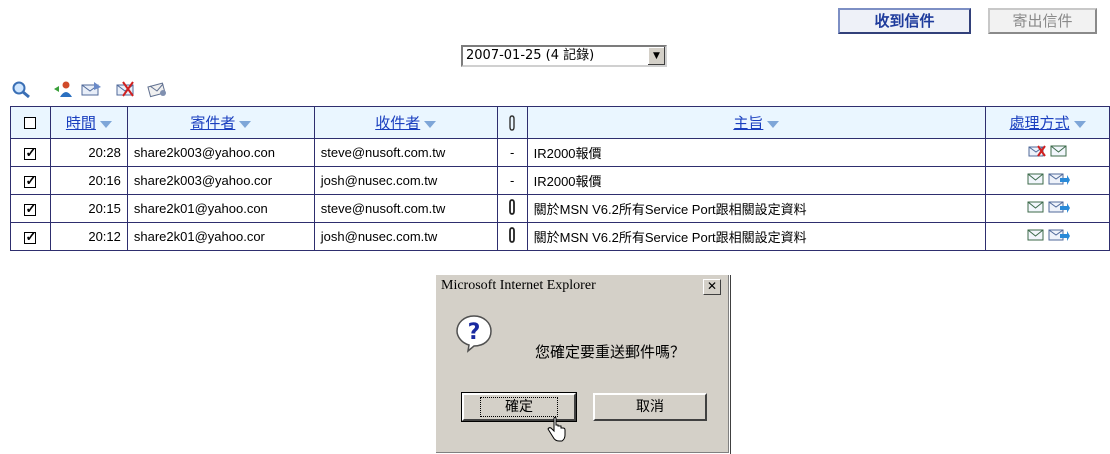  Describe the element at coordinates (650, 407) in the screenshot. I see `cancel-button: 取消` at that location.